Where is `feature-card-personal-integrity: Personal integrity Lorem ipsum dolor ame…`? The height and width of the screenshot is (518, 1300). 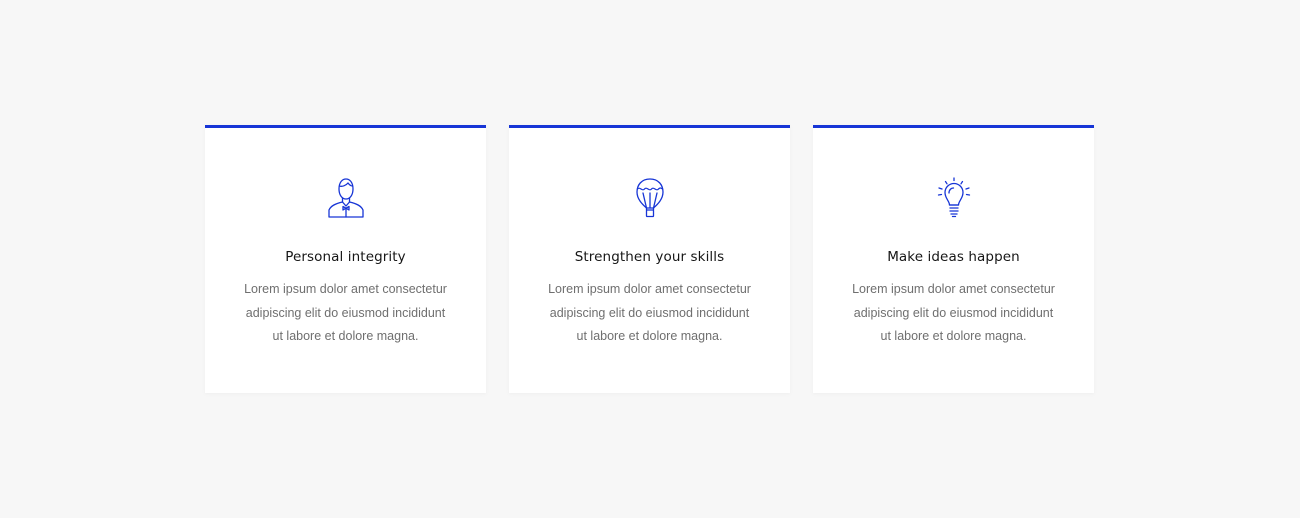
feature-card-personal-integrity: Personal integrity Lorem ipsum dolor ame… is located at coordinates (345, 259).